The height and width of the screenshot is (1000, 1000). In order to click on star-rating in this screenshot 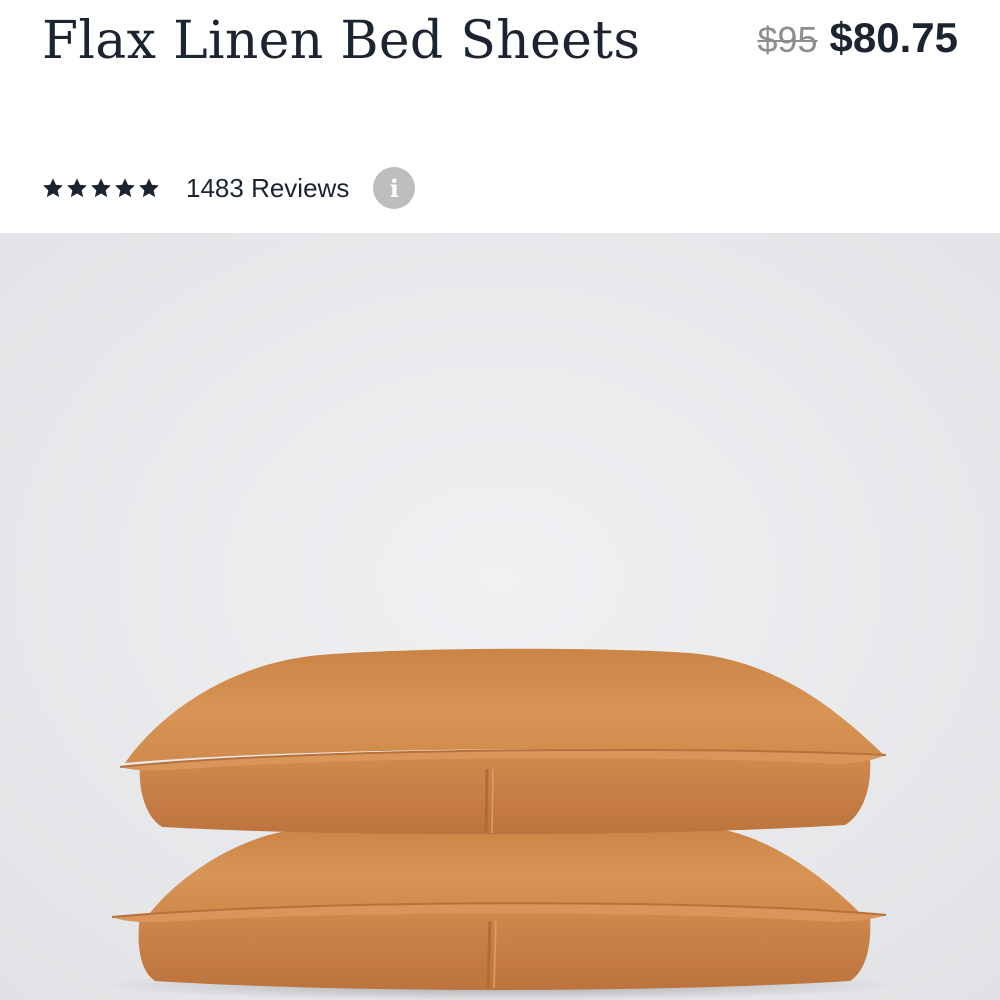, I will do `click(101, 188)`.